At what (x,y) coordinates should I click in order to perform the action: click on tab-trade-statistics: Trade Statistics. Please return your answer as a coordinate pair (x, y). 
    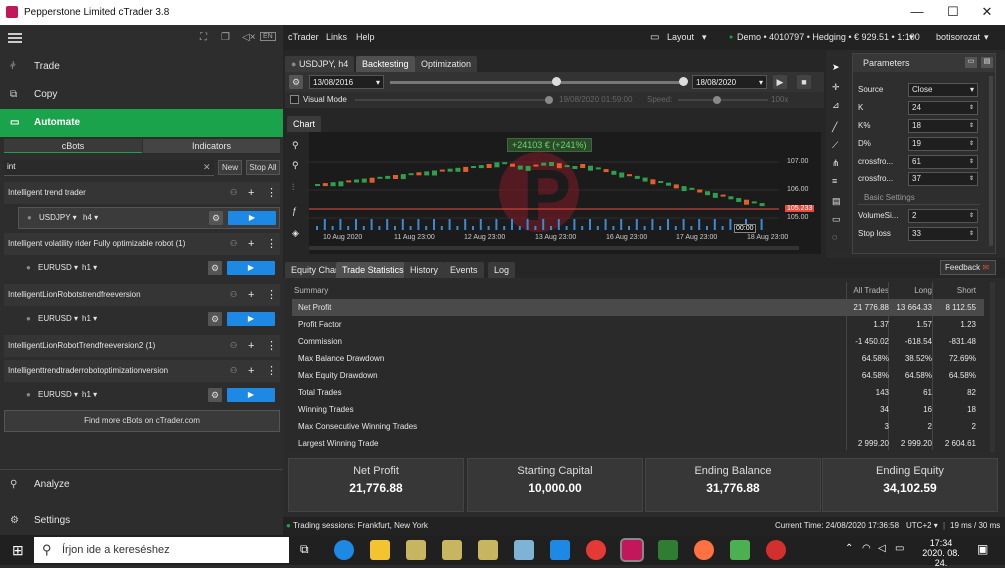
    Looking at the image, I should click on (373, 270).